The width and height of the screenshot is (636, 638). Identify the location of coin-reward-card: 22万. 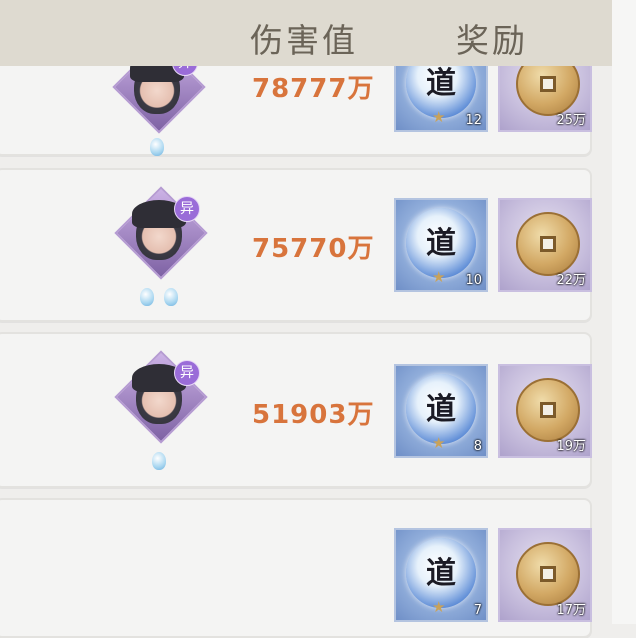
(545, 245).